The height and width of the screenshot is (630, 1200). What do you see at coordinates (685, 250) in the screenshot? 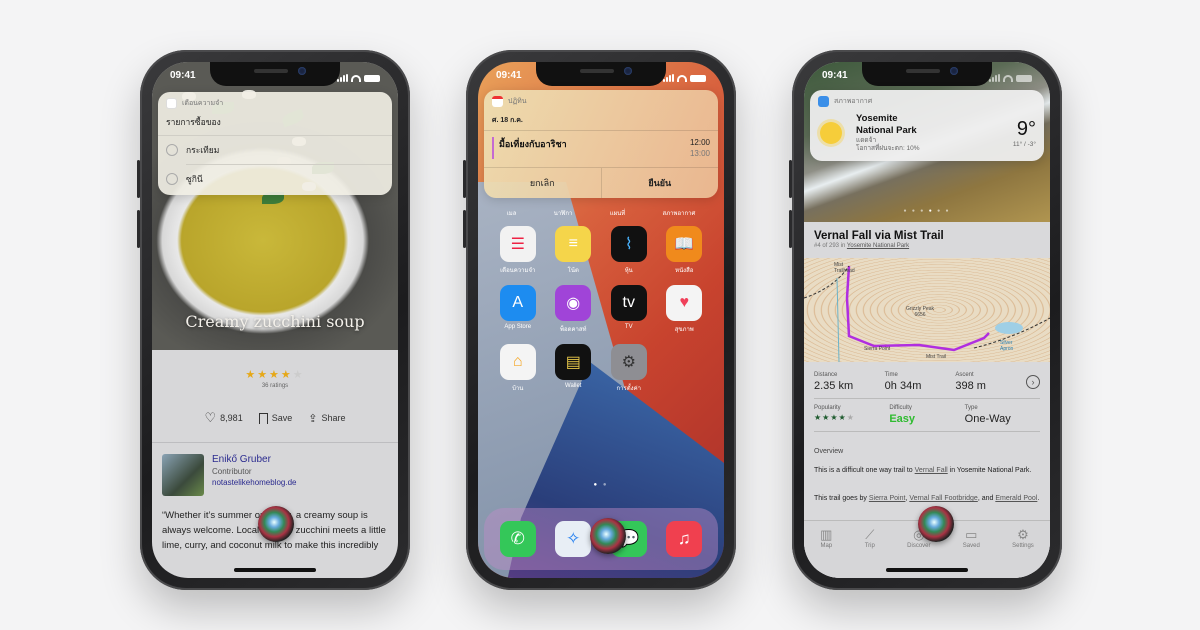
I see `app-books: 📖 หนังสือ` at bounding box center [685, 250].